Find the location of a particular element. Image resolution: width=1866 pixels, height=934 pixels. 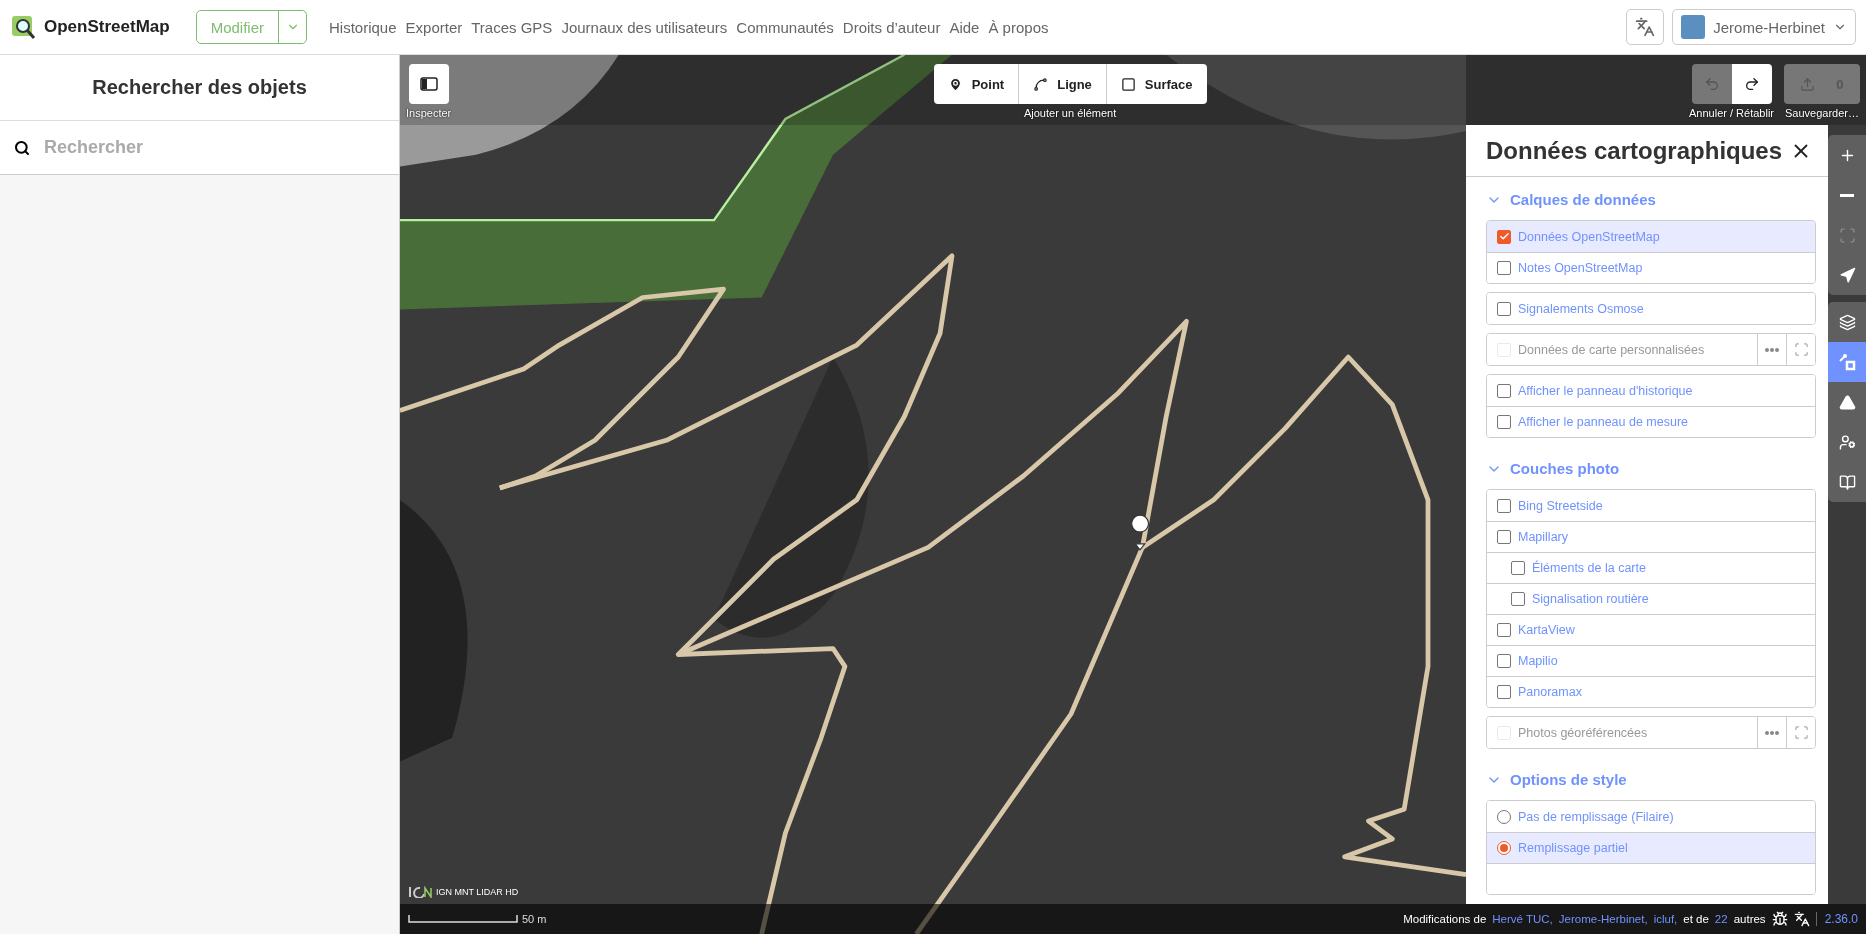

scale-label: 50 m is located at coordinates (534, 919).